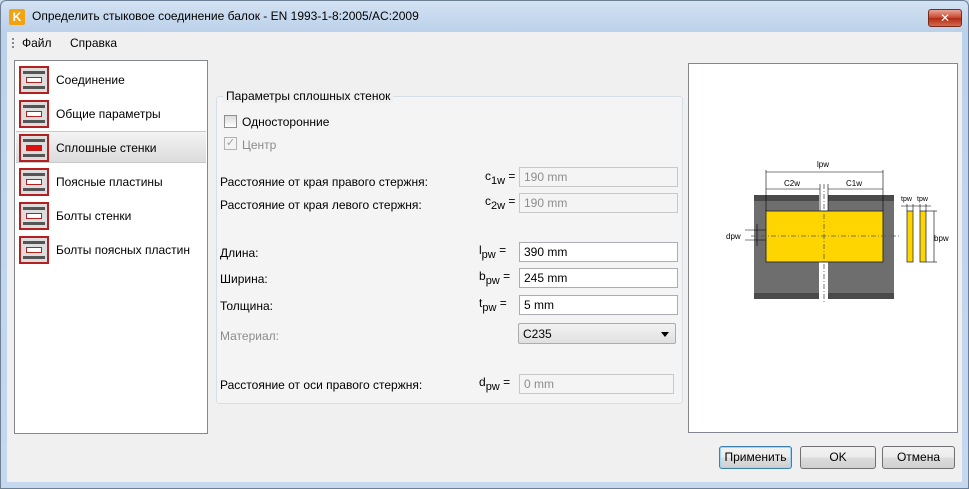  Describe the element at coordinates (755, 457) in the screenshot. I see `apply-button: Применить` at that location.